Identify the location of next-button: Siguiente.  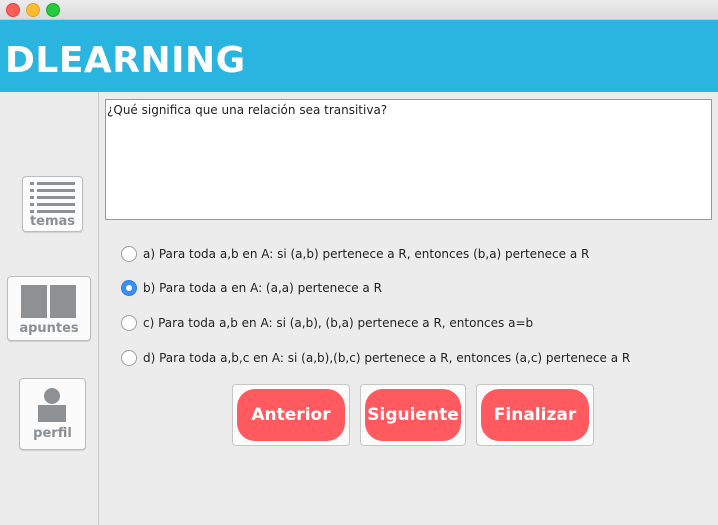
(413, 415).